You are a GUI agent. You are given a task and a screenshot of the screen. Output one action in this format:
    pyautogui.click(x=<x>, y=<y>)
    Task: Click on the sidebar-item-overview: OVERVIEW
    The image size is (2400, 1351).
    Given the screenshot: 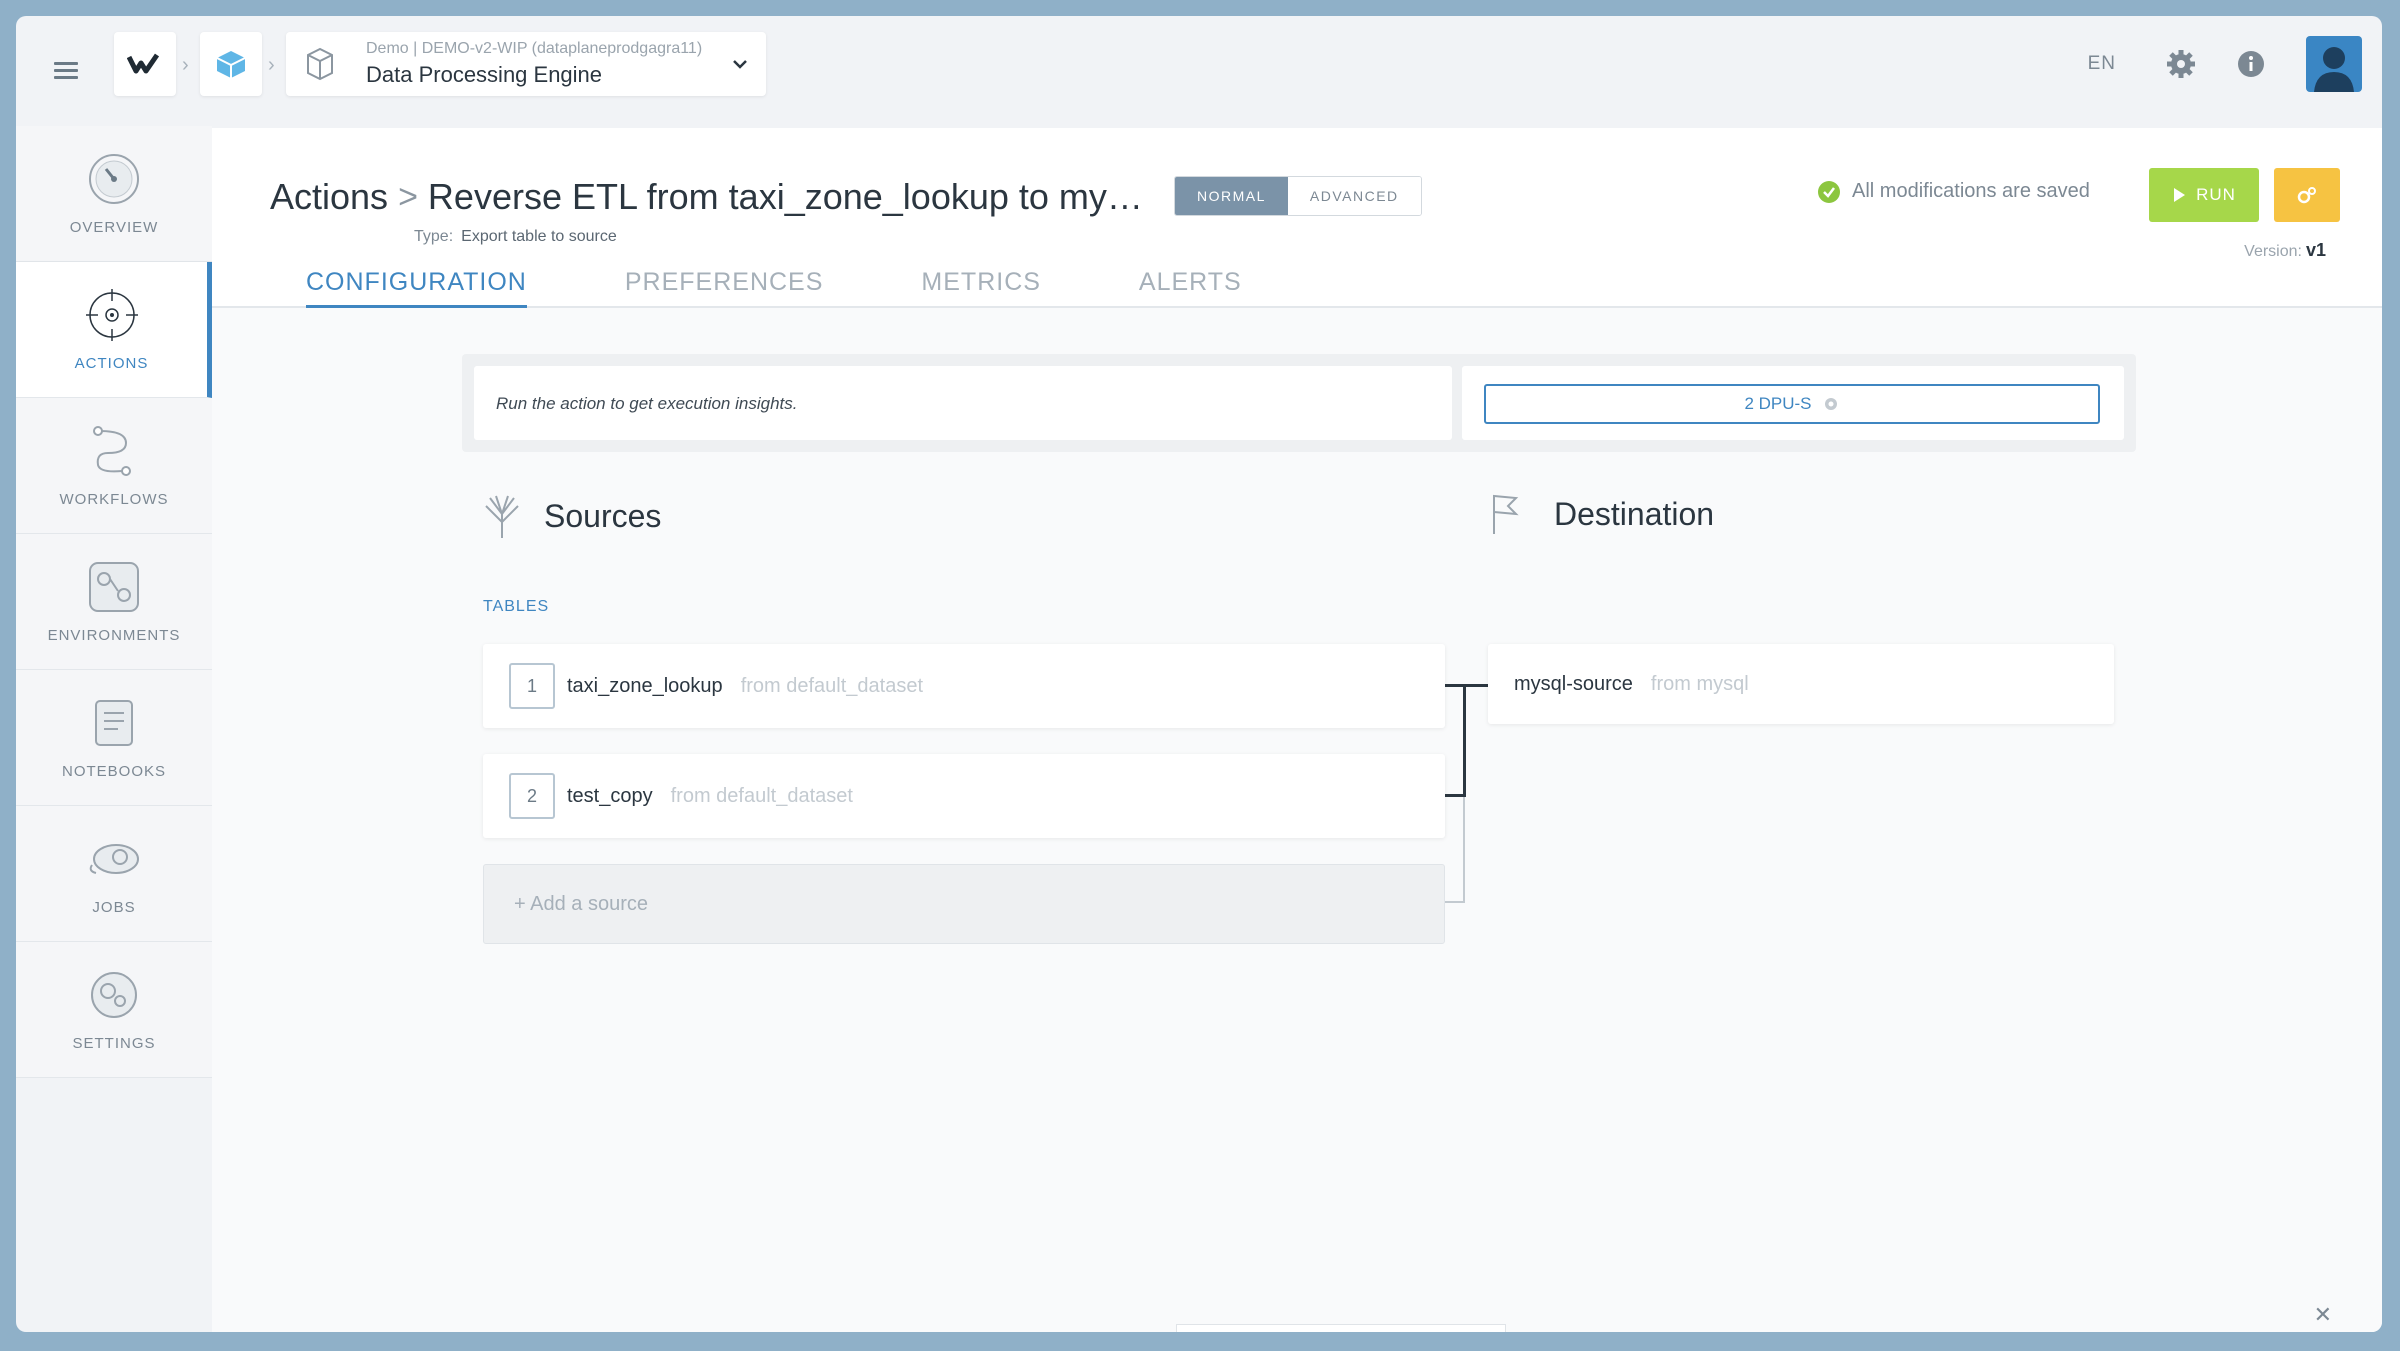 What is the action you would take?
    pyautogui.click(x=114, y=194)
    